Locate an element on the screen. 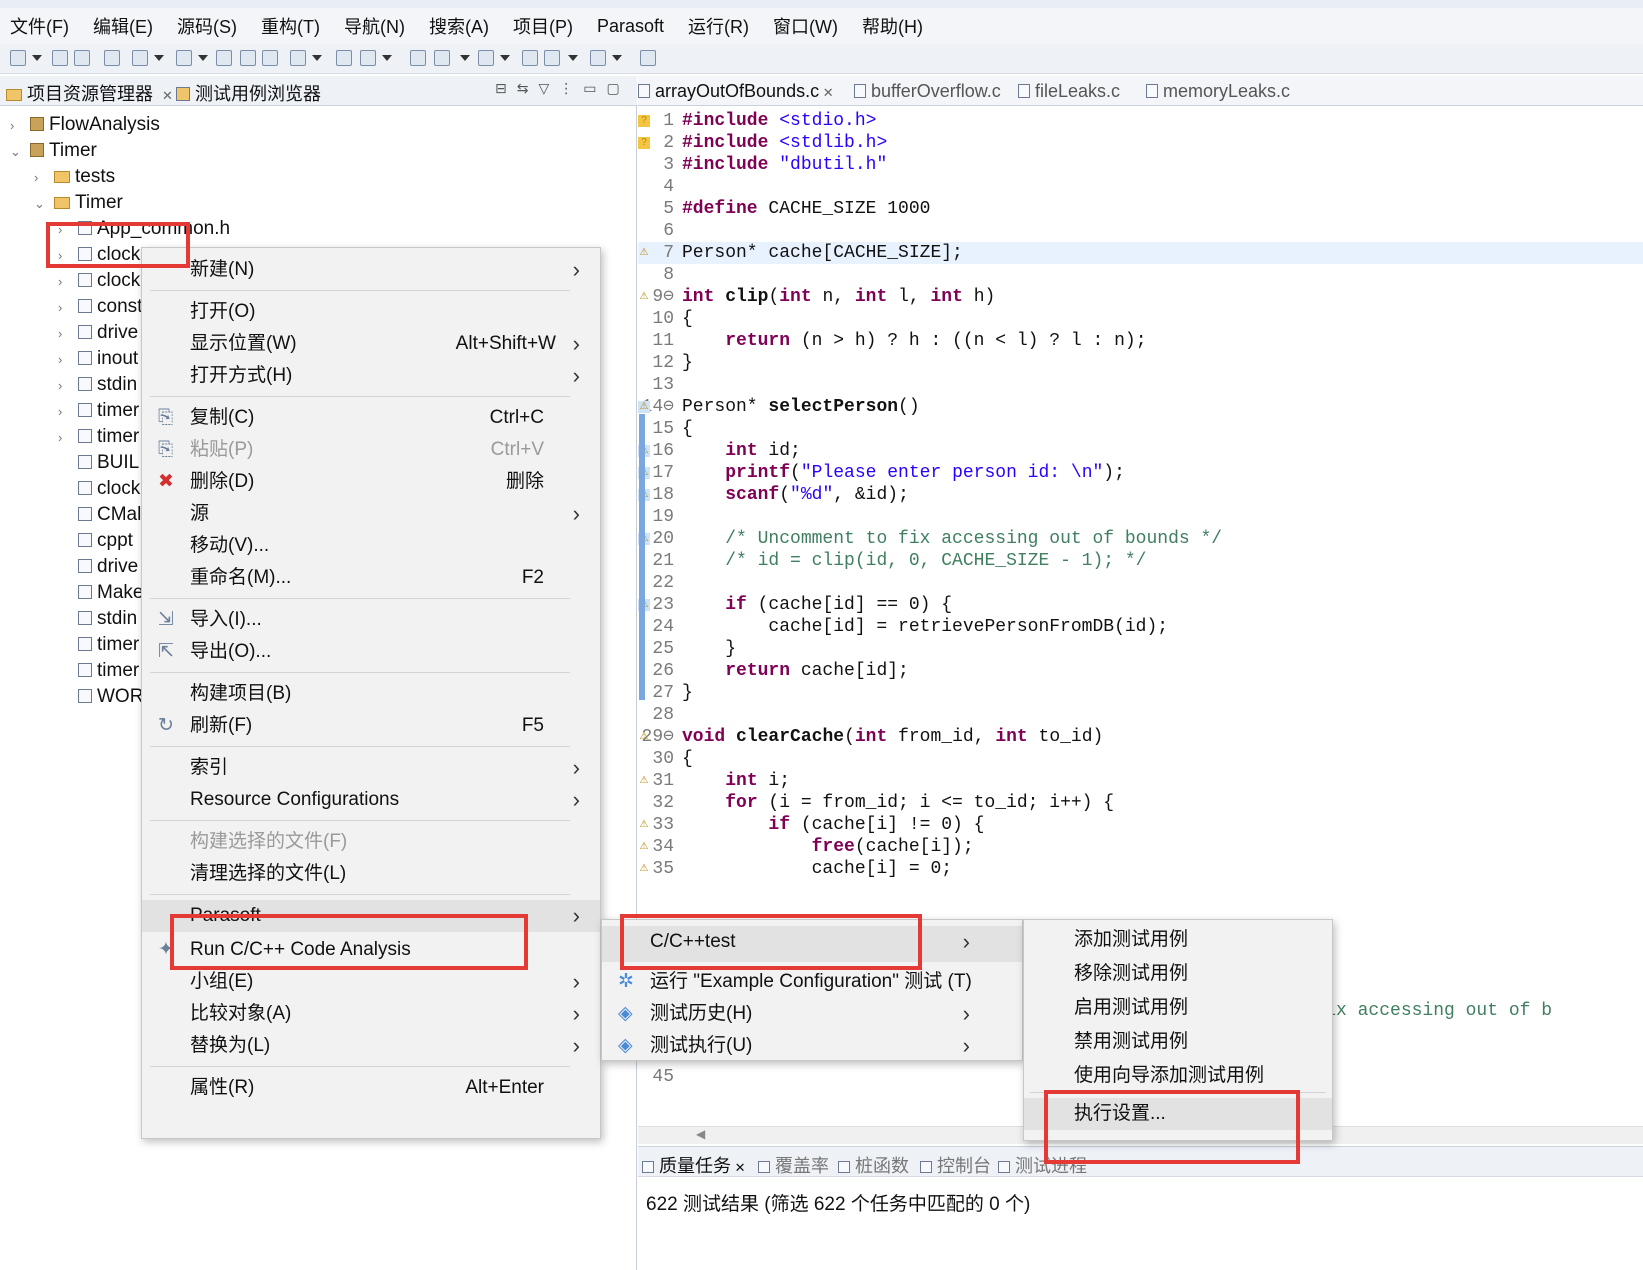 This screenshot has height=1270, width=1643. menu-item-1: 编辑(E) is located at coordinates (123, 26).